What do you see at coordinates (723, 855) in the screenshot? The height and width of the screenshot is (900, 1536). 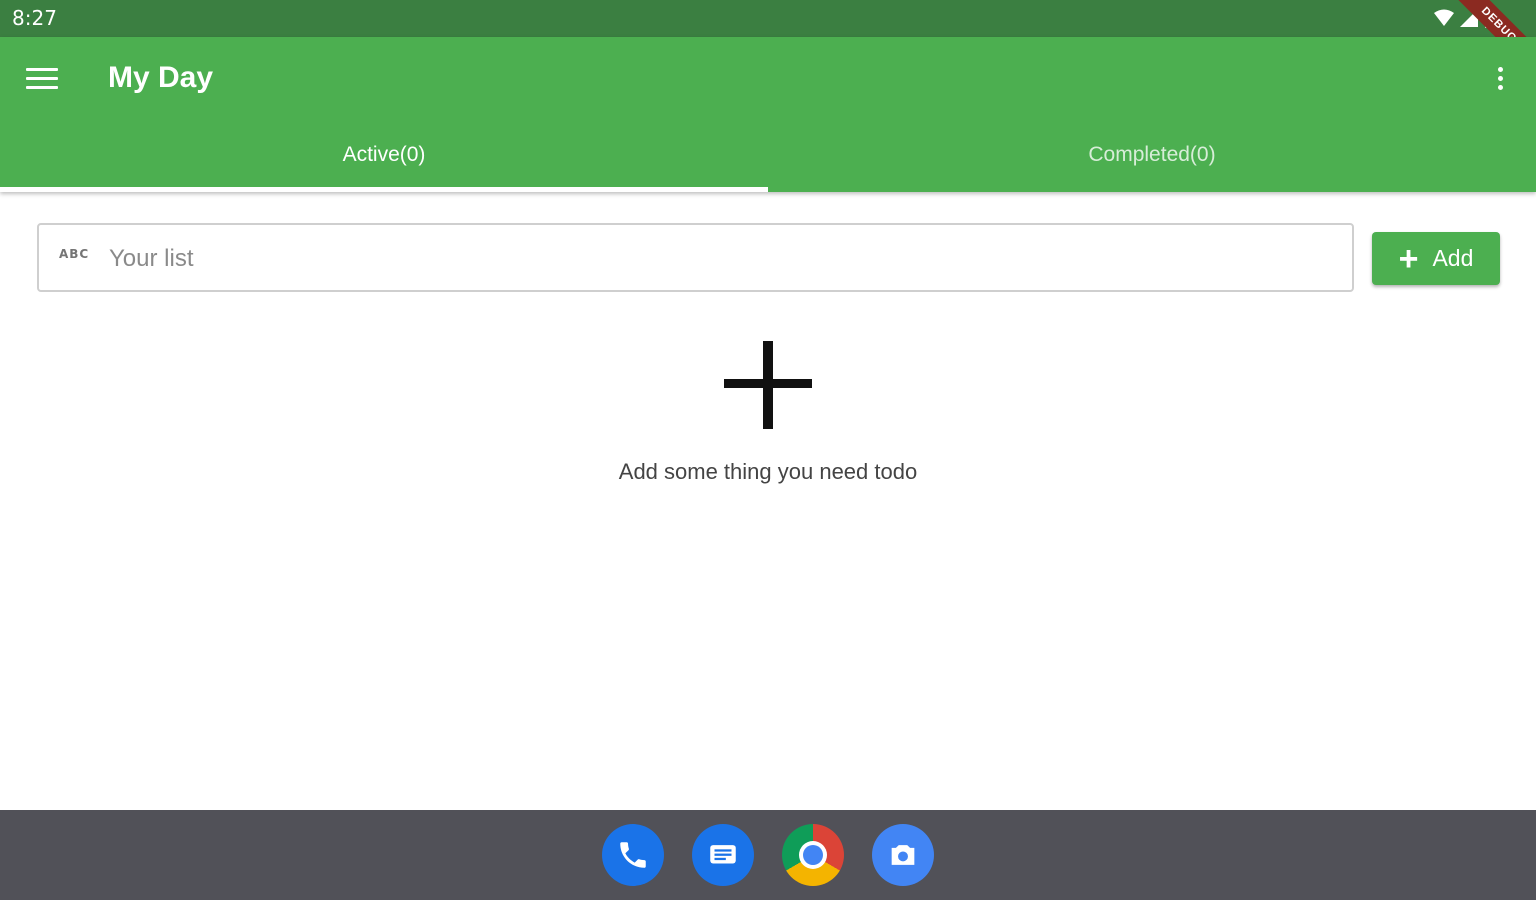 I see `messages-app-icon` at bounding box center [723, 855].